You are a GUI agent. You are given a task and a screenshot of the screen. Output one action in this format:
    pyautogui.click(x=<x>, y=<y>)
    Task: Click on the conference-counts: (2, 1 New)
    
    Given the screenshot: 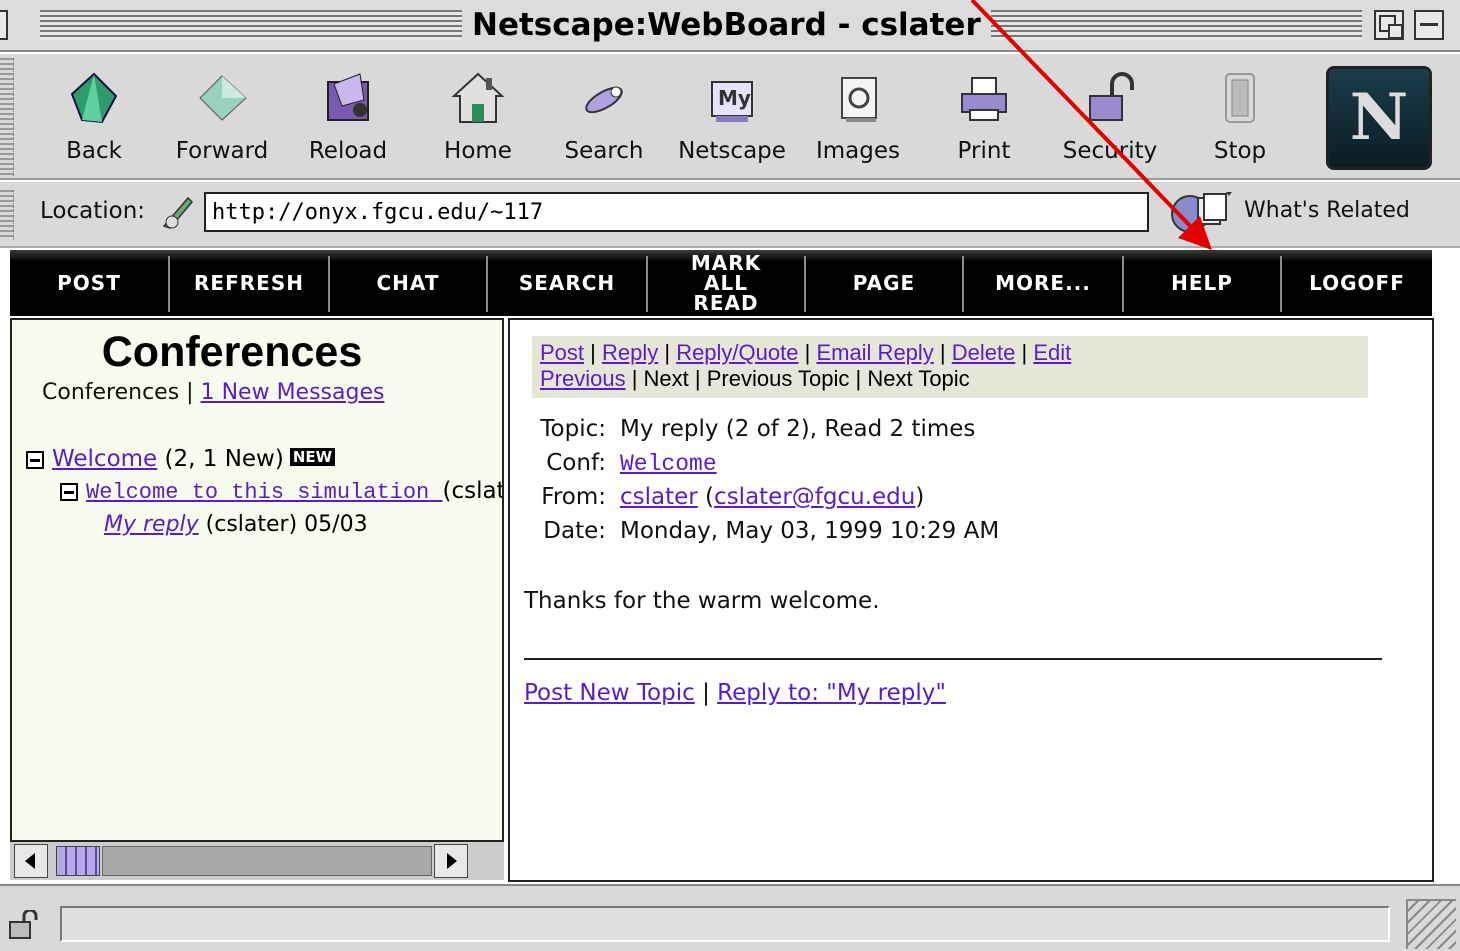 What is the action you would take?
    pyautogui.click(x=220, y=459)
    